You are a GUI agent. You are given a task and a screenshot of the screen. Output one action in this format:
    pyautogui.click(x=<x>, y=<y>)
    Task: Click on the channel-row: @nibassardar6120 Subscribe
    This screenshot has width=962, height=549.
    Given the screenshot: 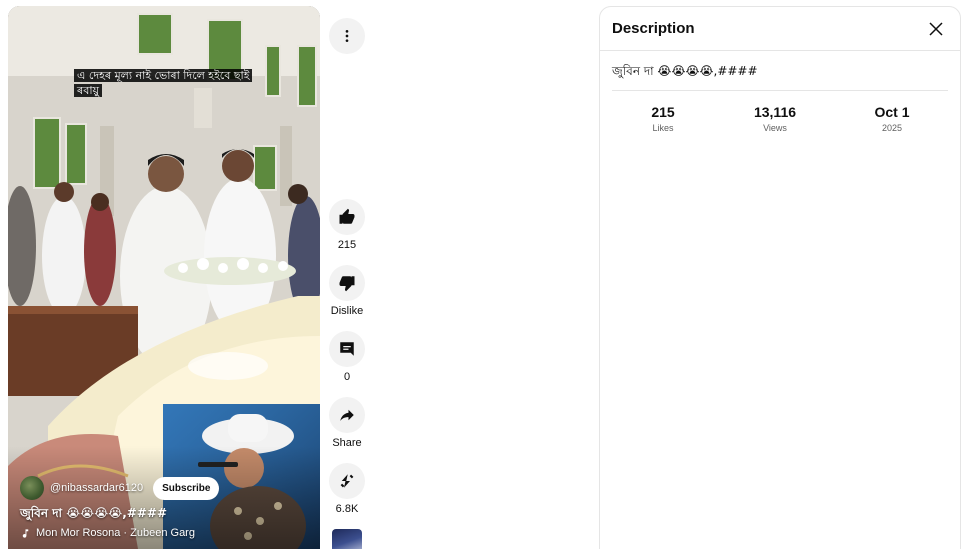 What is the action you would take?
    pyautogui.click(x=120, y=488)
    